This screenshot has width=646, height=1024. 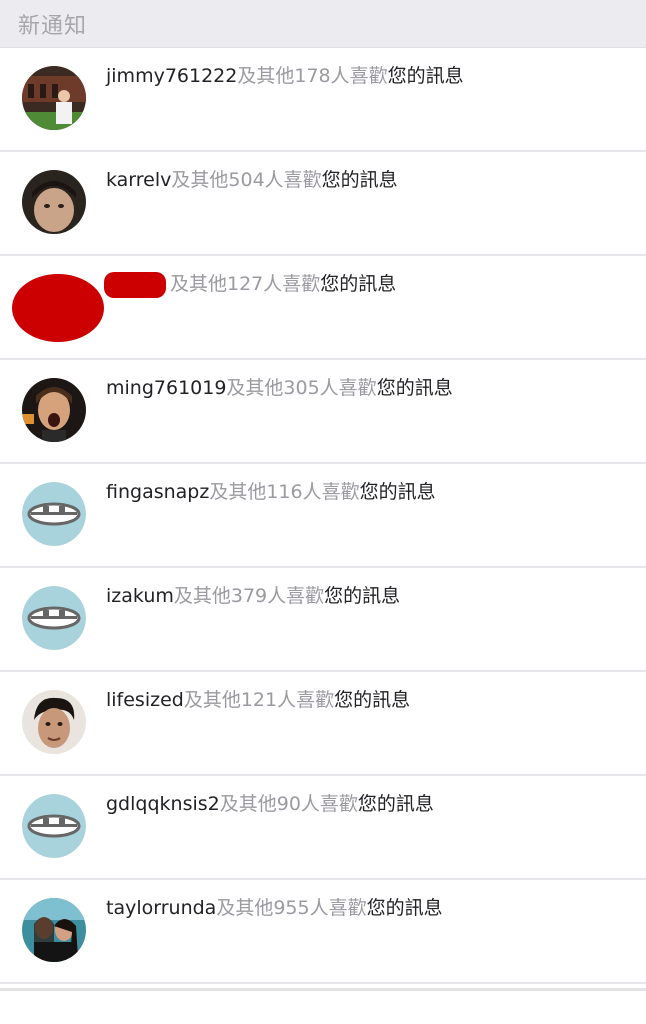 I want to click on redaction-mark-avatar, so click(x=58, y=308).